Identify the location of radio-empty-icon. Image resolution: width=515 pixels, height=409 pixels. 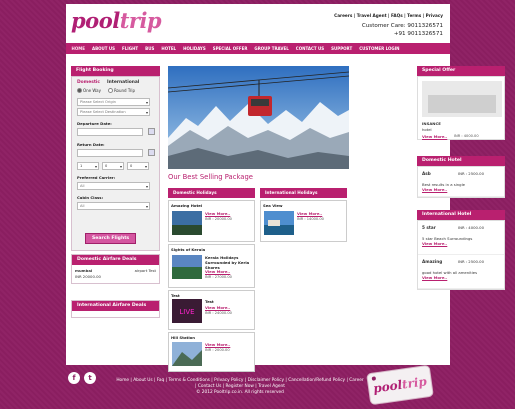
(110, 90).